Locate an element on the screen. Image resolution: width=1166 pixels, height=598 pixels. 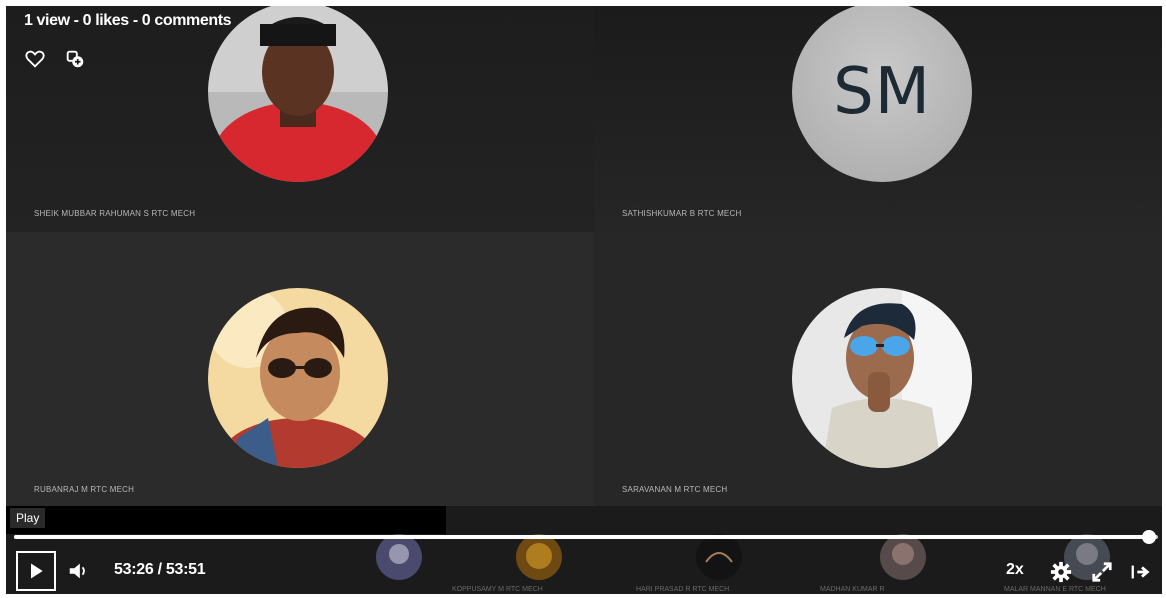
play-tooltip: Play is located at coordinates (28, 518).